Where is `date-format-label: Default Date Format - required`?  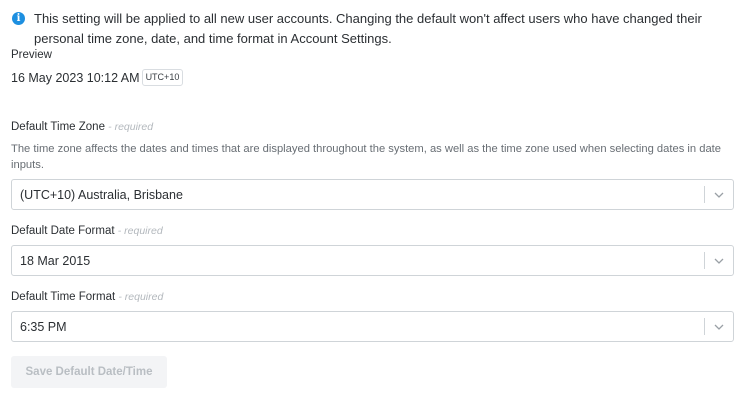 date-format-label: Default Date Format - required is located at coordinates (87, 231).